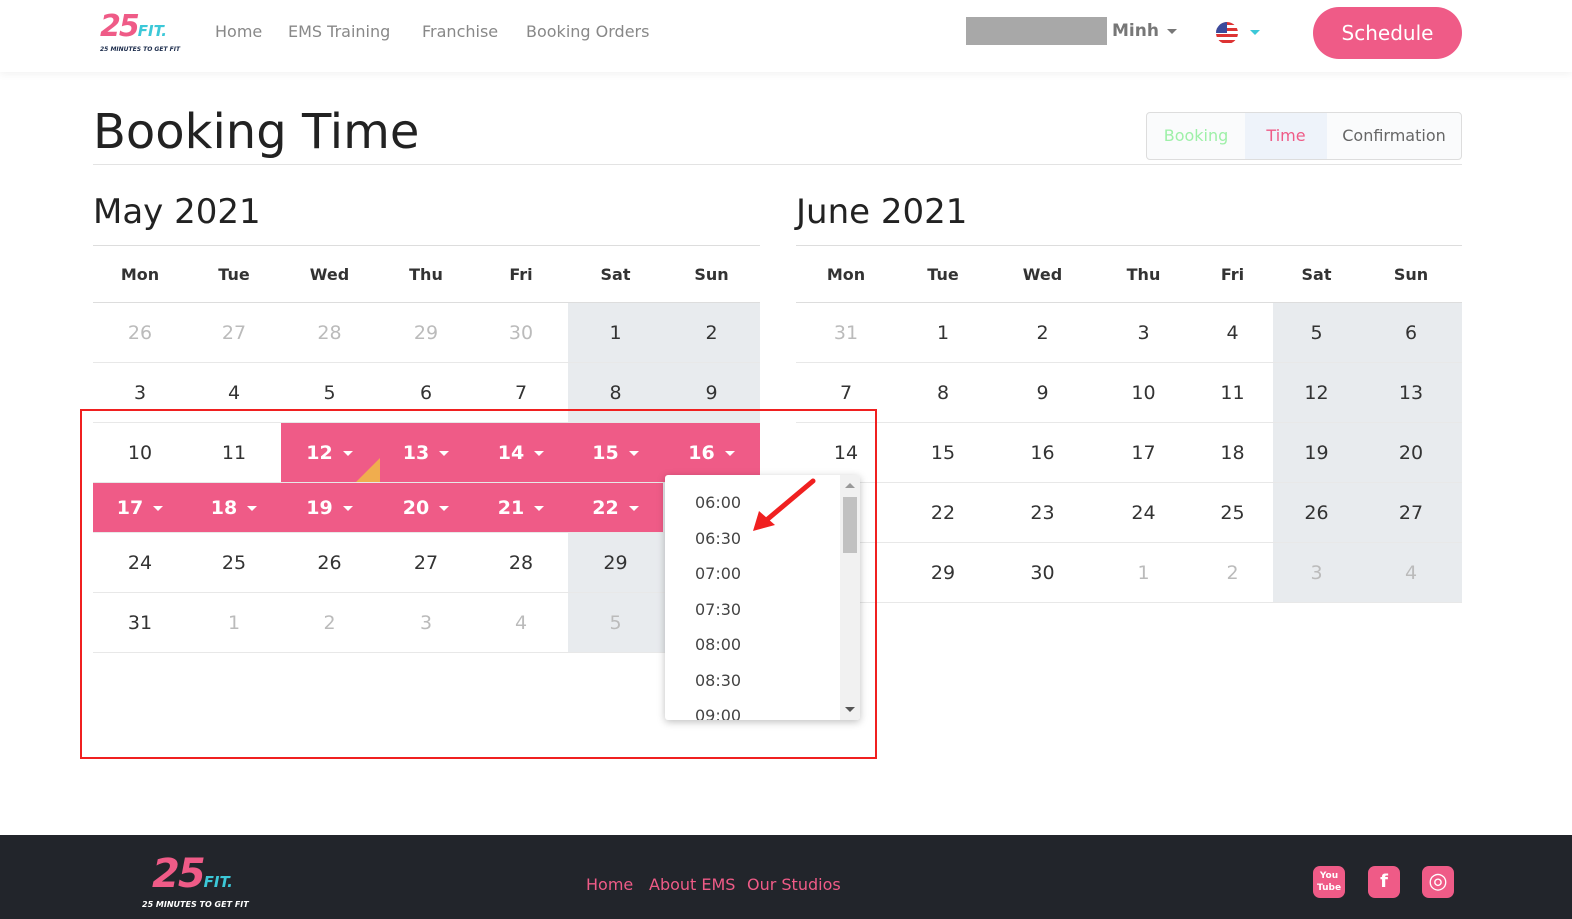 This screenshot has width=1572, height=919. I want to click on day-cell: 18, so click(1232, 452).